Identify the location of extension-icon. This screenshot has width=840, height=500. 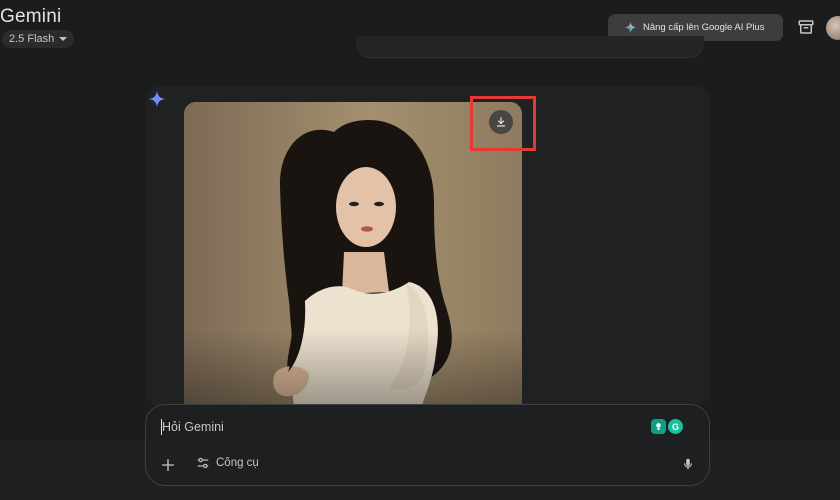
(658, 426).